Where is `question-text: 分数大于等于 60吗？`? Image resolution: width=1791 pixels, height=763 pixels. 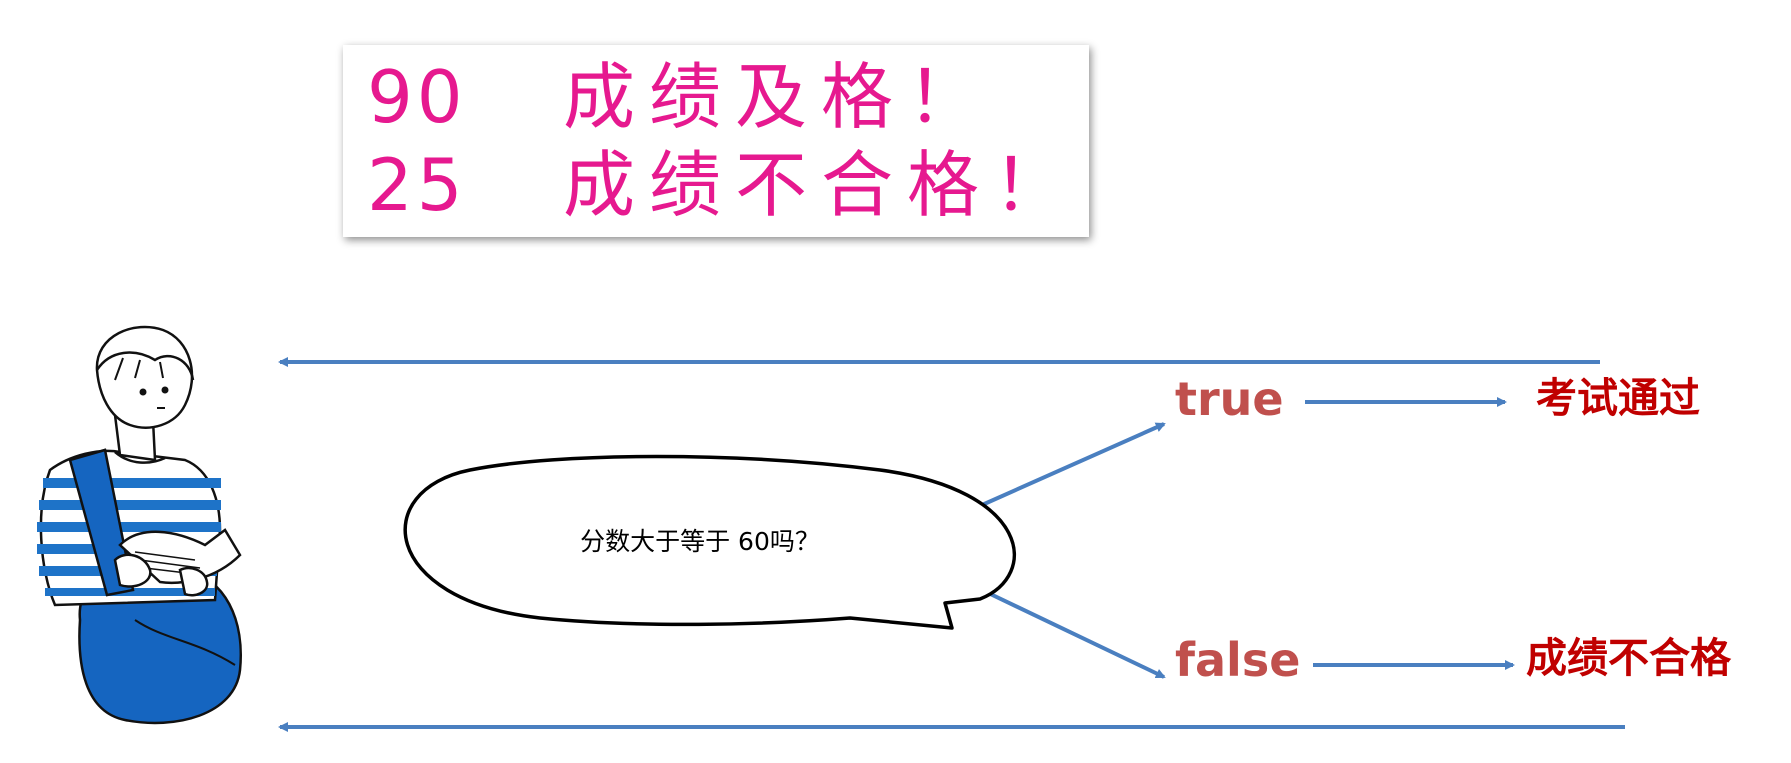 question-text: 分数大于等于 60吗？ is located at coordinates (700, 541).